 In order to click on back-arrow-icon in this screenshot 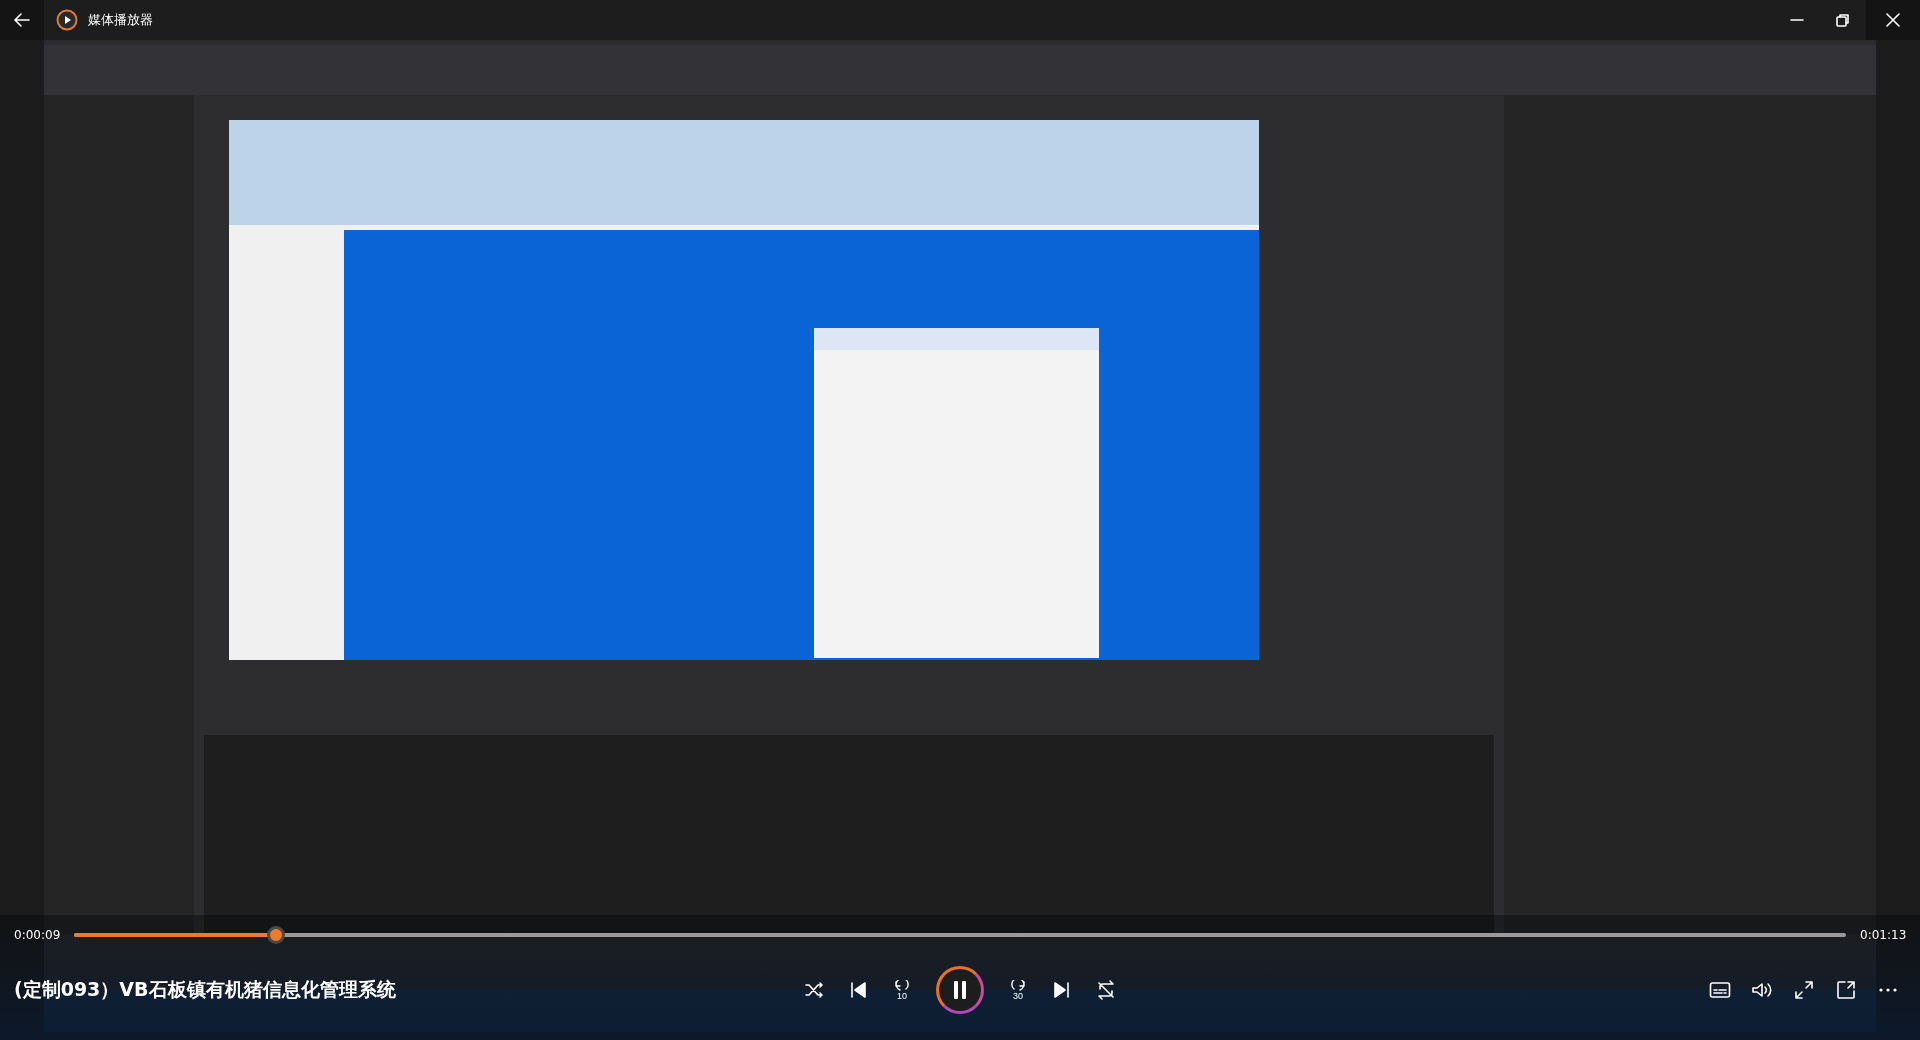, I will do `click(22, 20)`.